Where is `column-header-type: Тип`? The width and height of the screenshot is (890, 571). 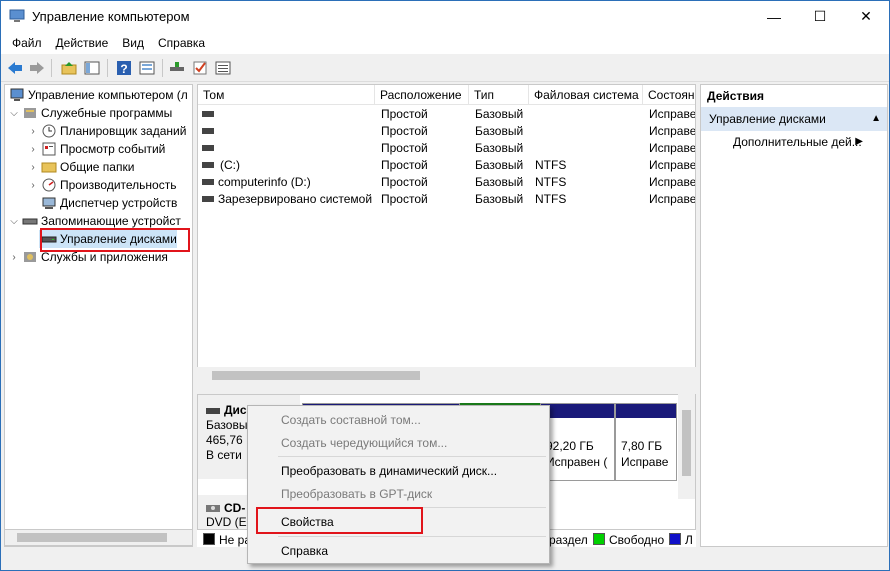 column-header-type: Тип is located at coordinates (499, 95).